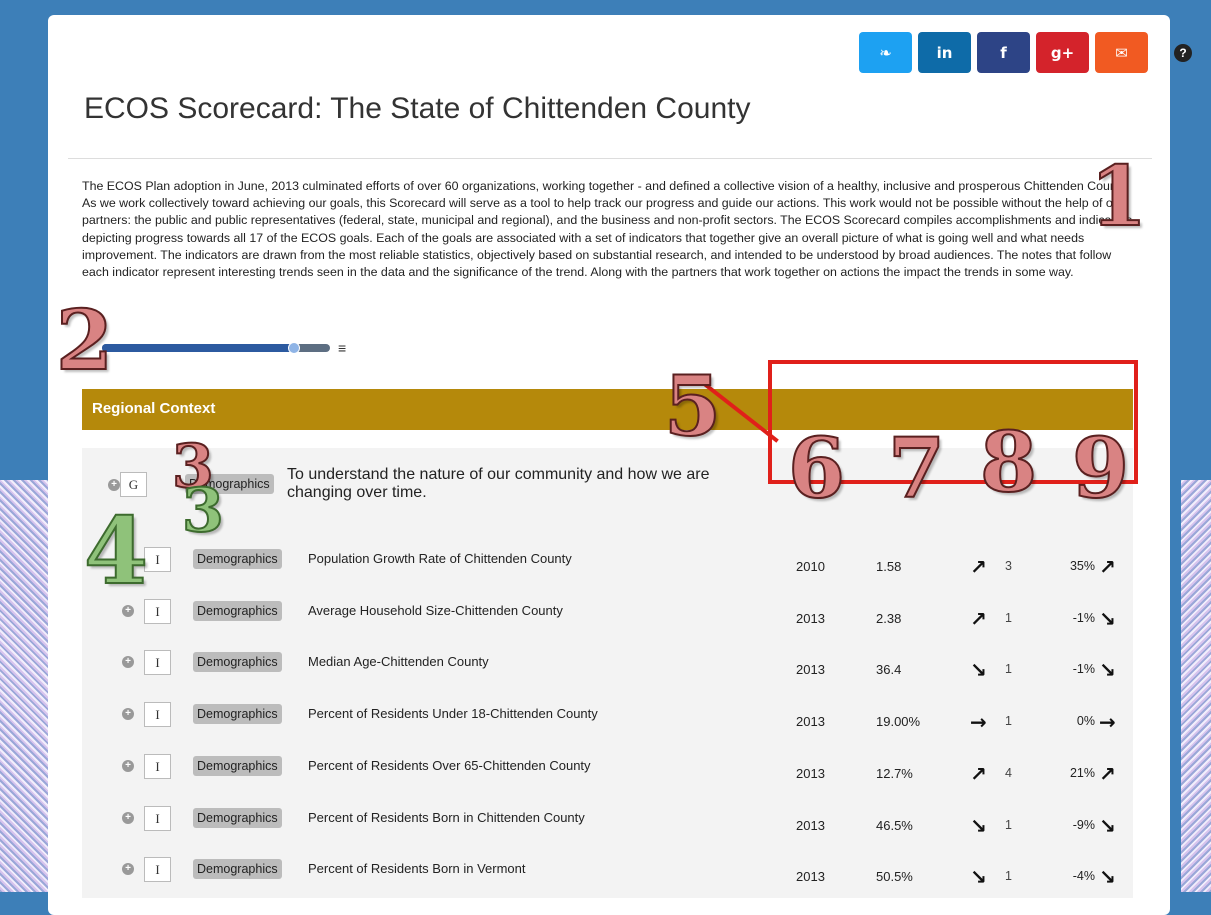 The height and width of the screenshot is (915, 1211). I want to click on indicator-value: 12.7%, so click(894, 773).